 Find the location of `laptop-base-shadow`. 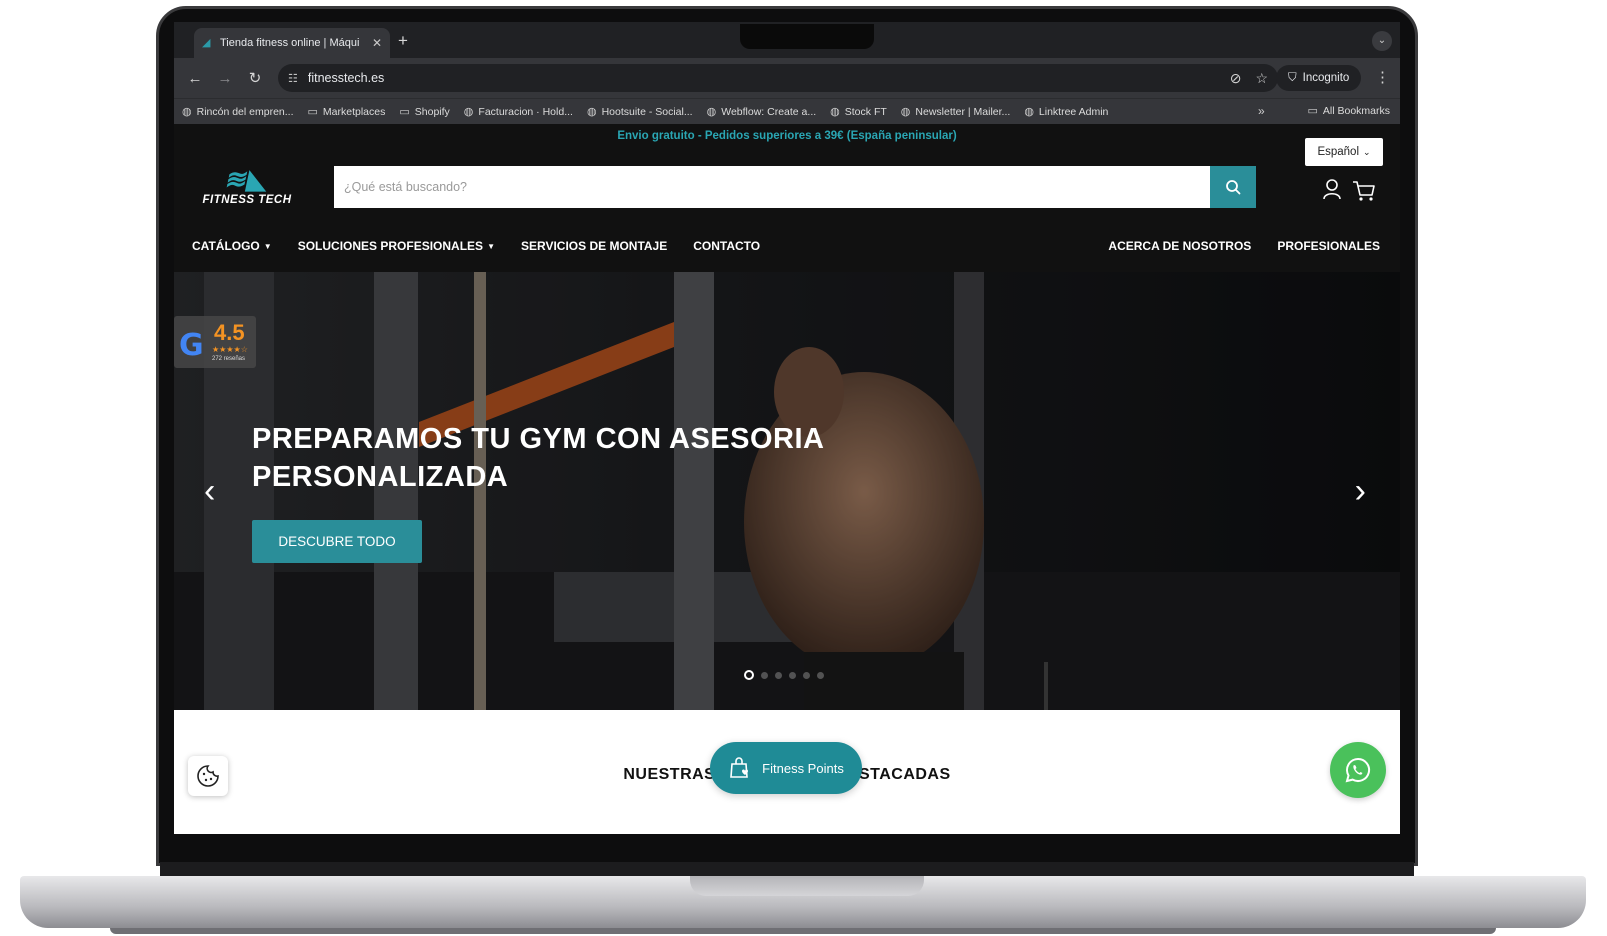

laptop-base-shadow is located at coordinates (803, 931).